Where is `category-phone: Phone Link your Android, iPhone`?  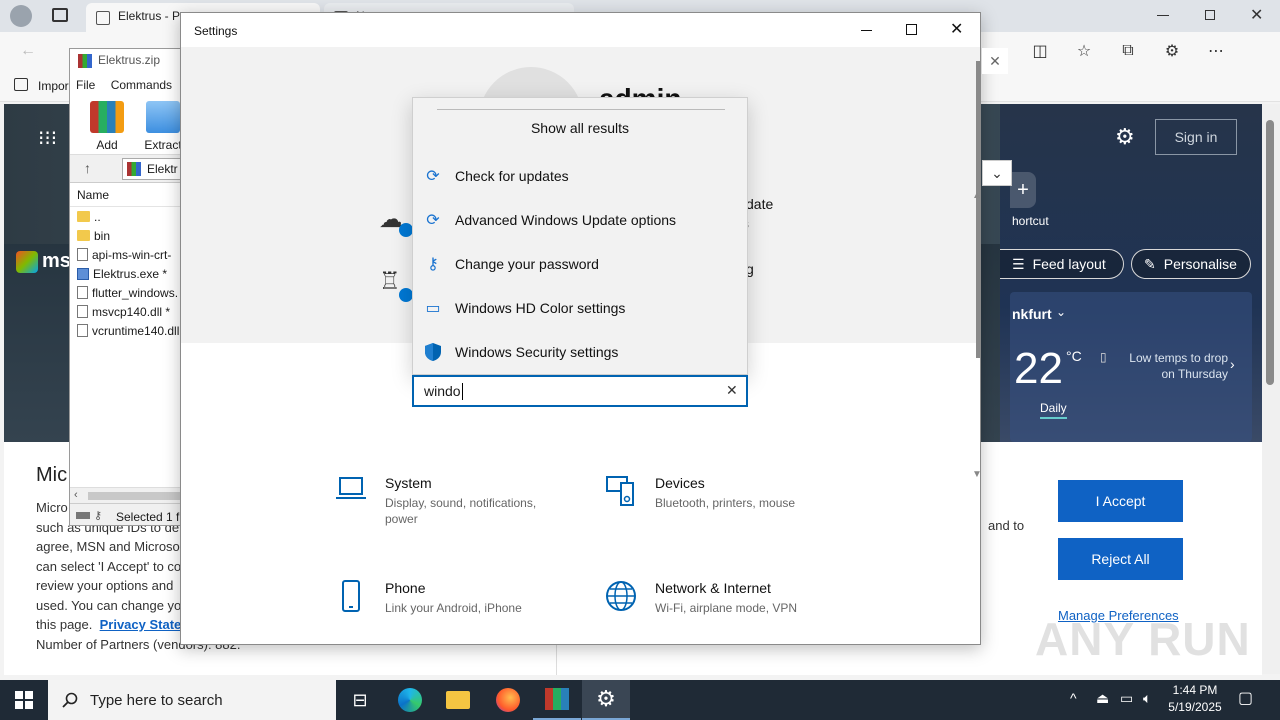
category-phone: Phone Link your Android, iPhone is located at coordinates (445, 598).